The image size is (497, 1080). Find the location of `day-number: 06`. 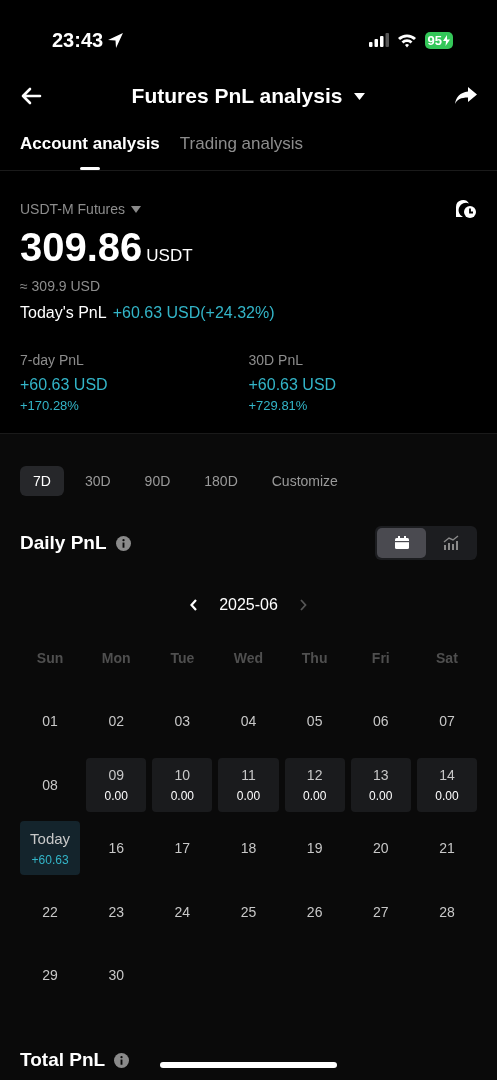

day-number: 06 is located at coordinates (381, 721).